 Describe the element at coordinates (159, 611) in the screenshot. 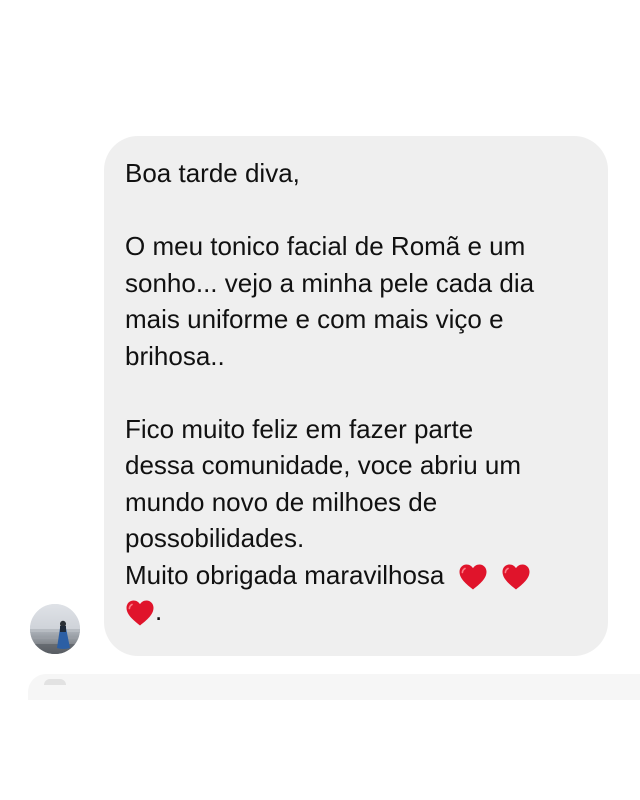

I see `message-closing-period: .` at that location.